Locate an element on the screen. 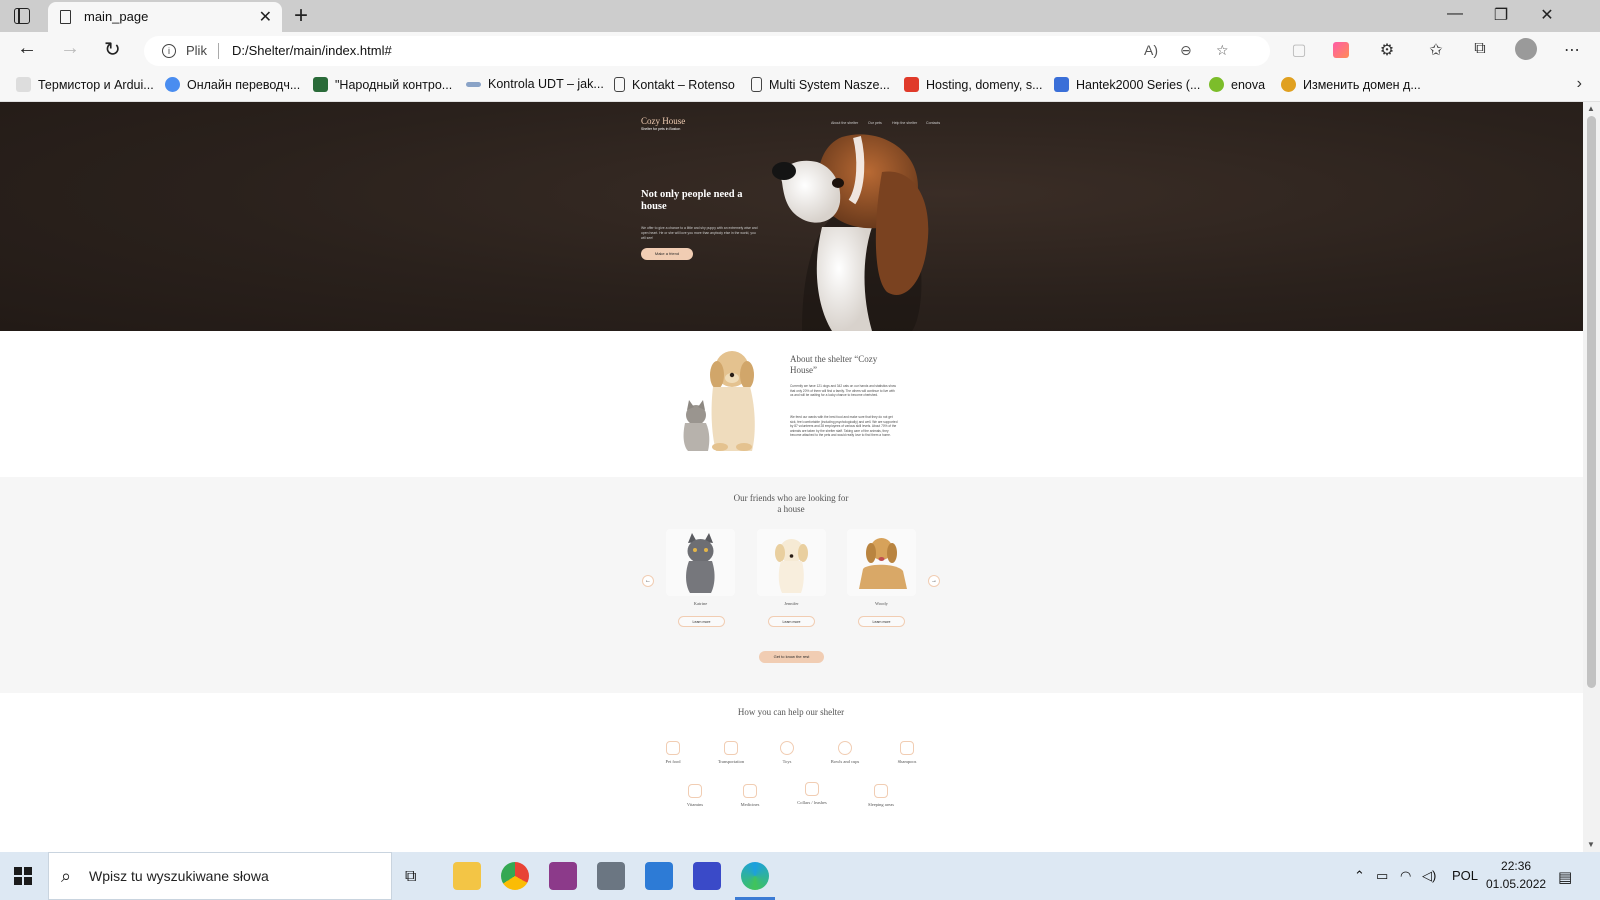 The width and height of the screenshot is (1600, 900). taskbar-search-input: ⌕ Wpisz tu wyszukiwane słowa is located at coordinates (220, 876).